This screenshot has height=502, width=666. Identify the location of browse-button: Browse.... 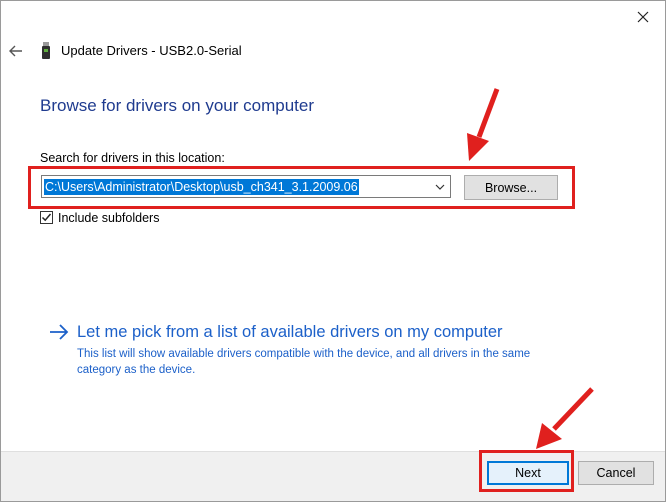
(511, 187).